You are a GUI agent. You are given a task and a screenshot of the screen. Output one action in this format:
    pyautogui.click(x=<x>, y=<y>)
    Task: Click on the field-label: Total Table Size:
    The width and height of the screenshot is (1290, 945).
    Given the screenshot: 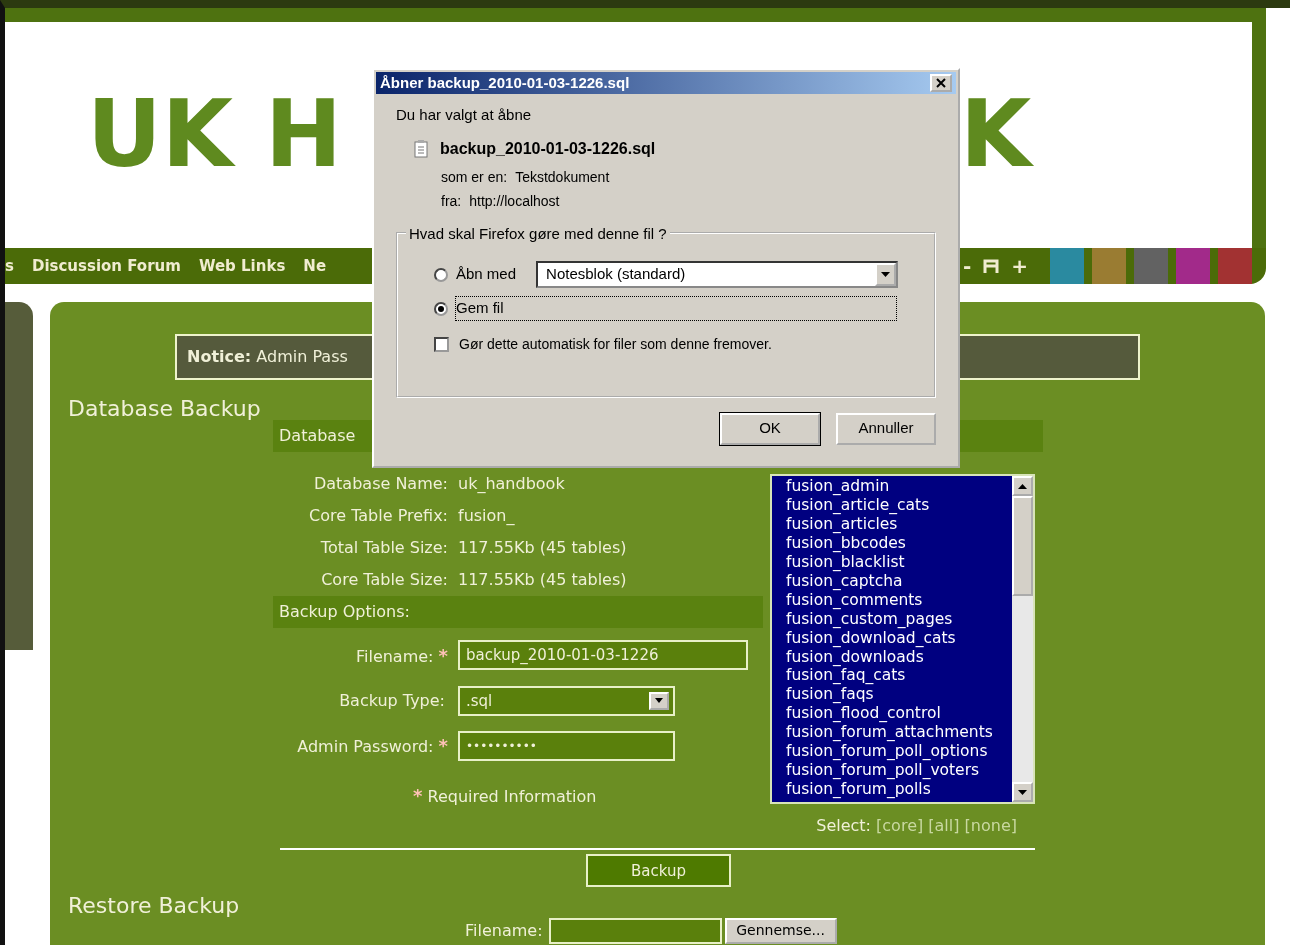 What is the action you would take?
    pyautogui.click(x=384, y=548)
    